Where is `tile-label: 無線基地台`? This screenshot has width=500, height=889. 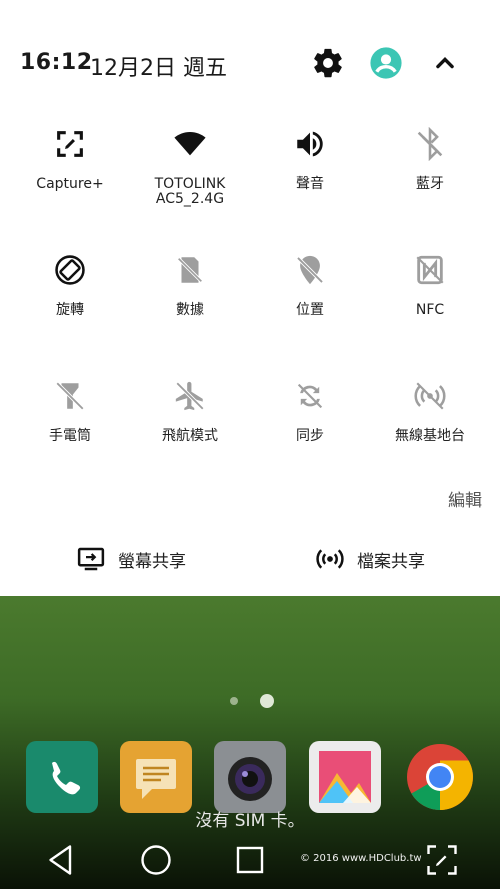 tile-label: 無線基地台 is located at coordinates (430, 436).